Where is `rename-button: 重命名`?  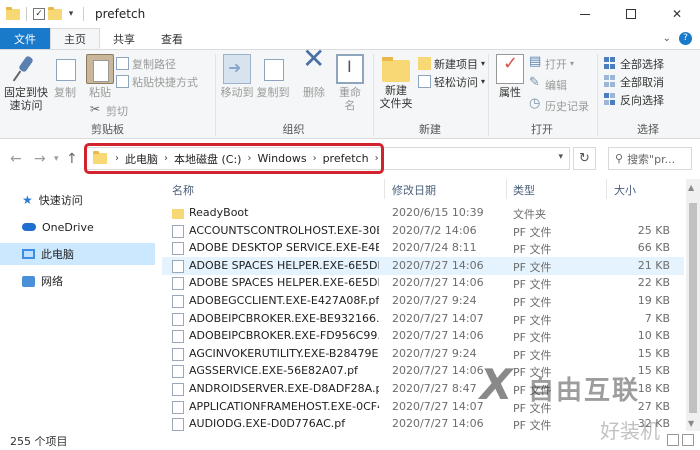
rename-button: 重命名 is located at coordinates (350, 83).